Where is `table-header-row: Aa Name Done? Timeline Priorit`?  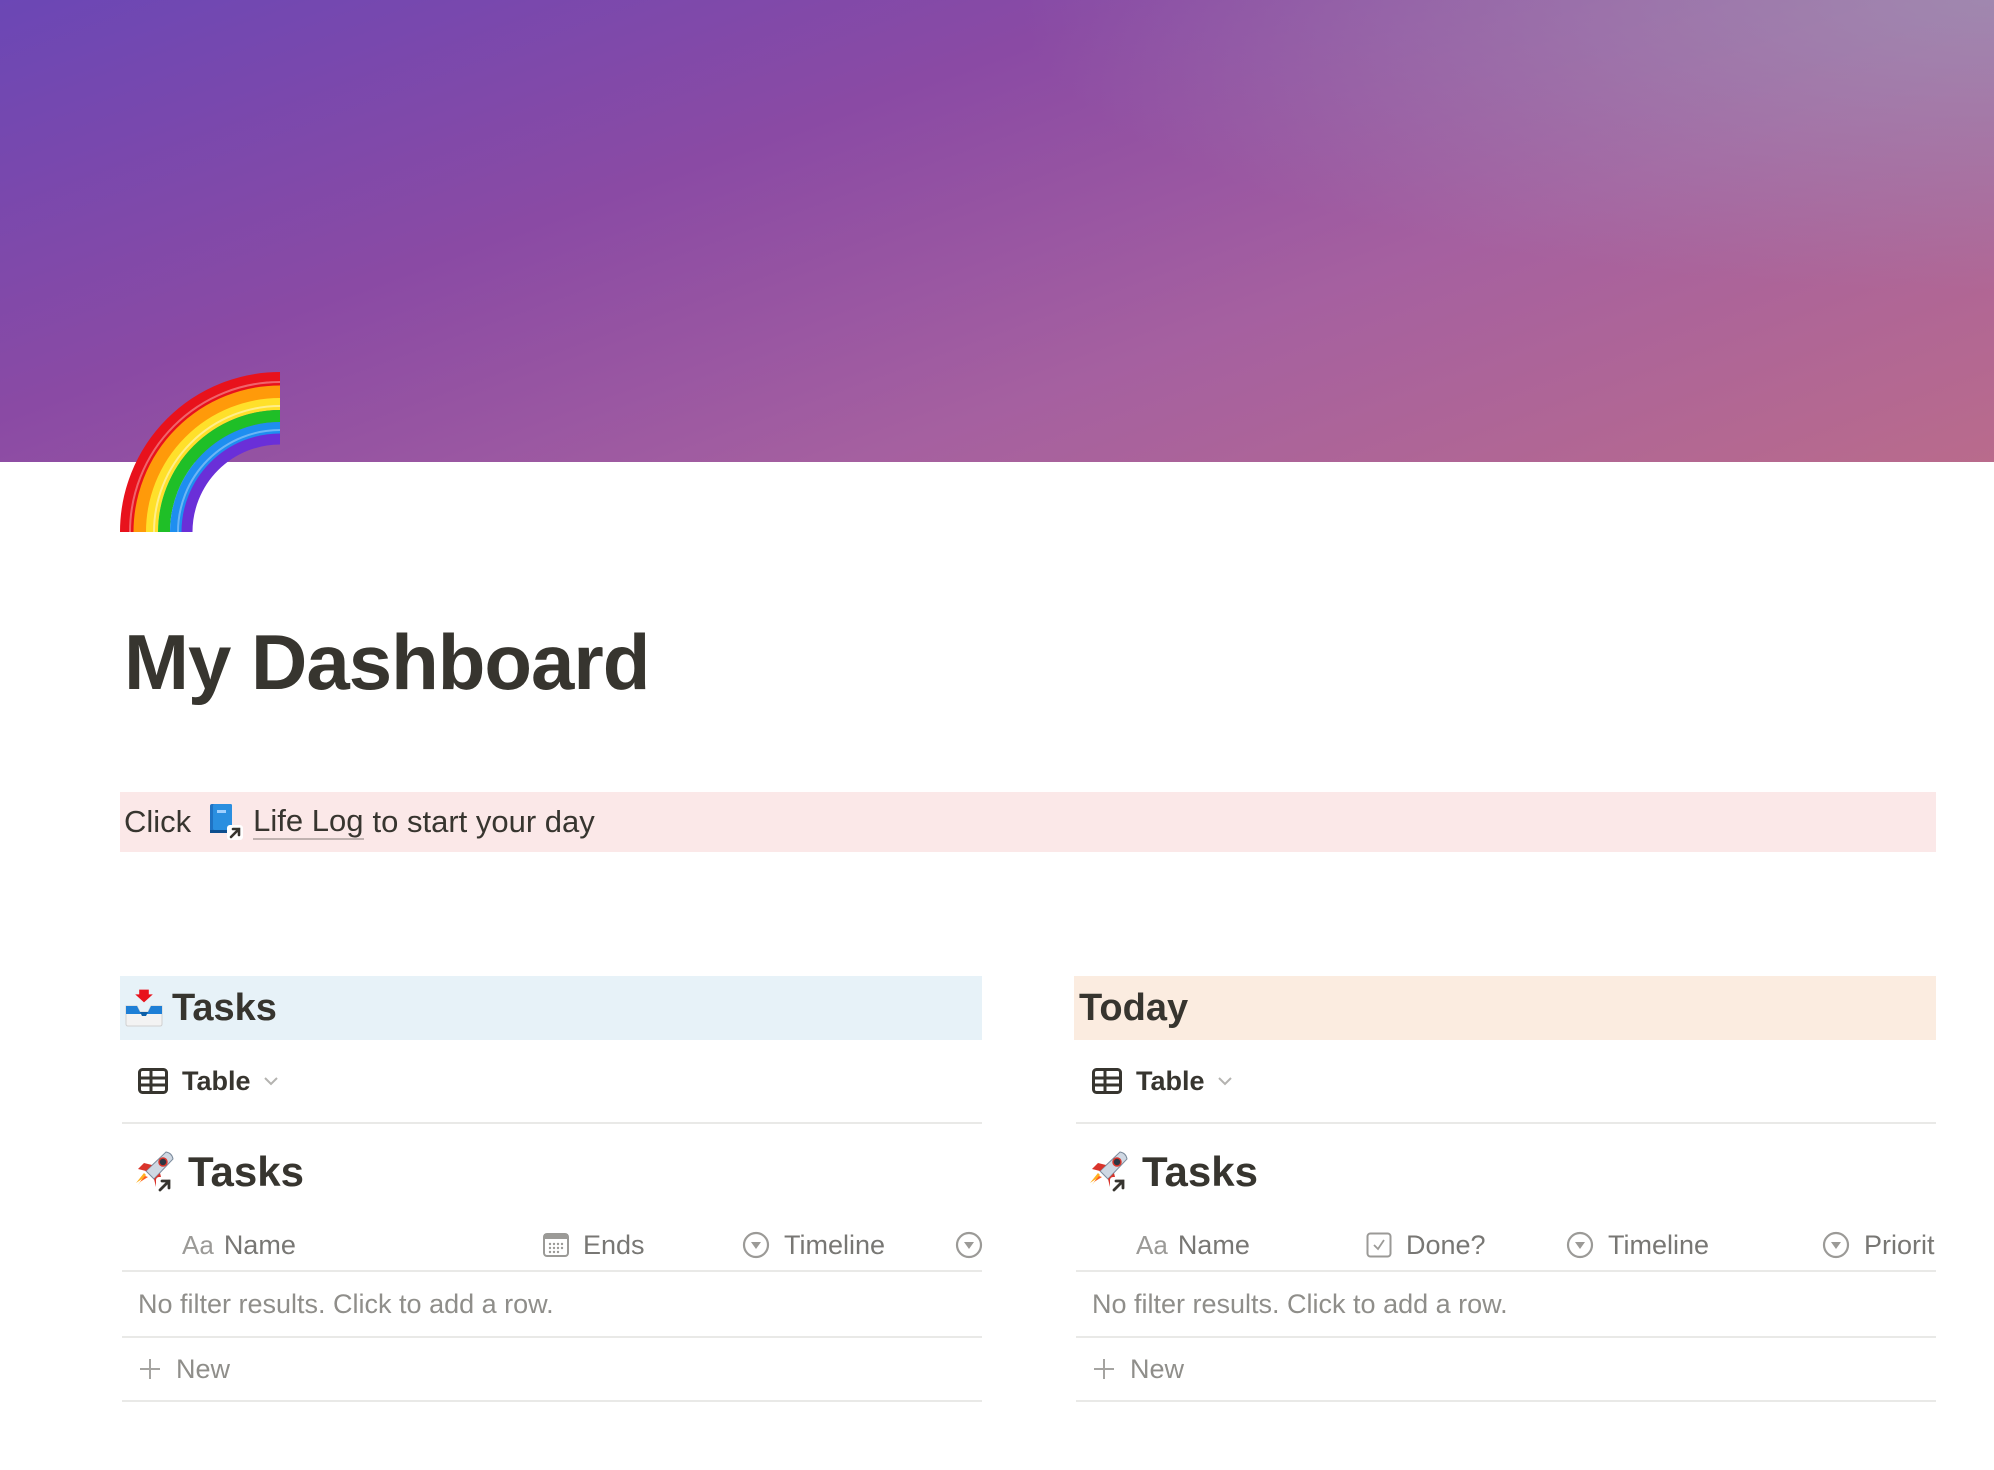
table-header-row: Aa Name Done? Timeline Priorit is located at coordinates (1506, 1246).